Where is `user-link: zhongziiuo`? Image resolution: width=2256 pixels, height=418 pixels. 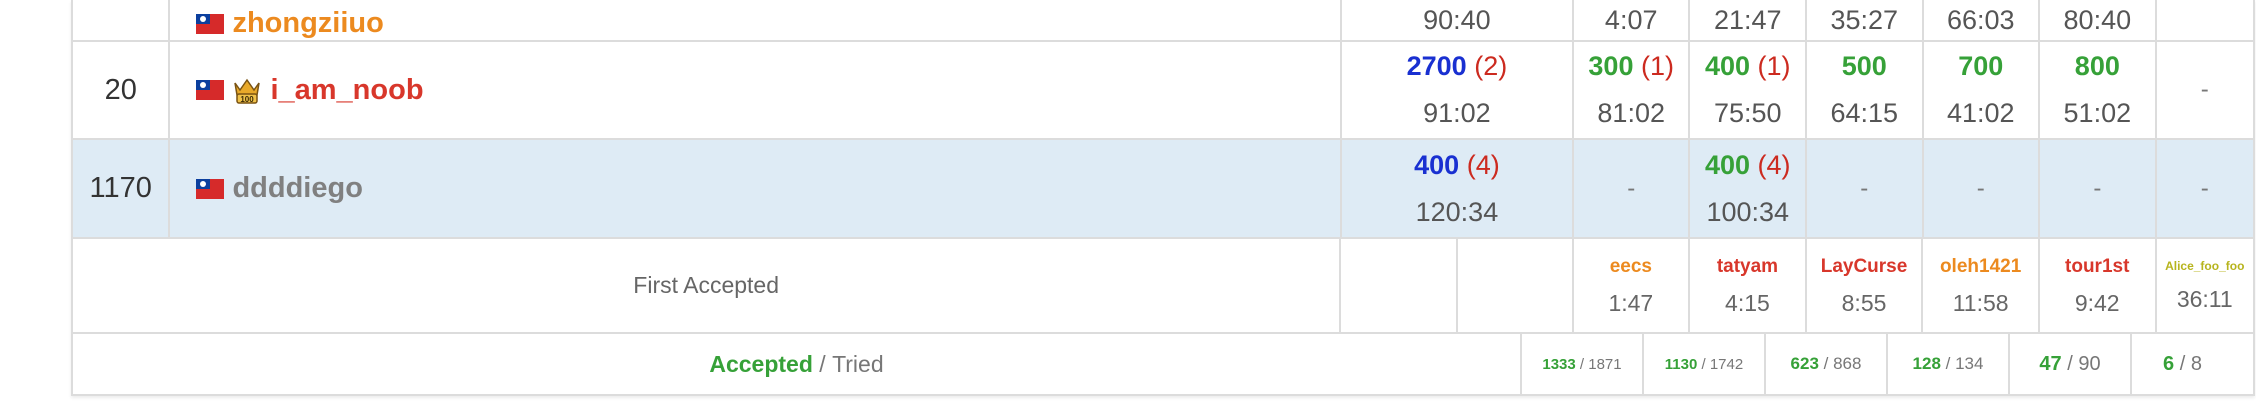
user-link: zhongziiuo is located at coordinates (290, 23).